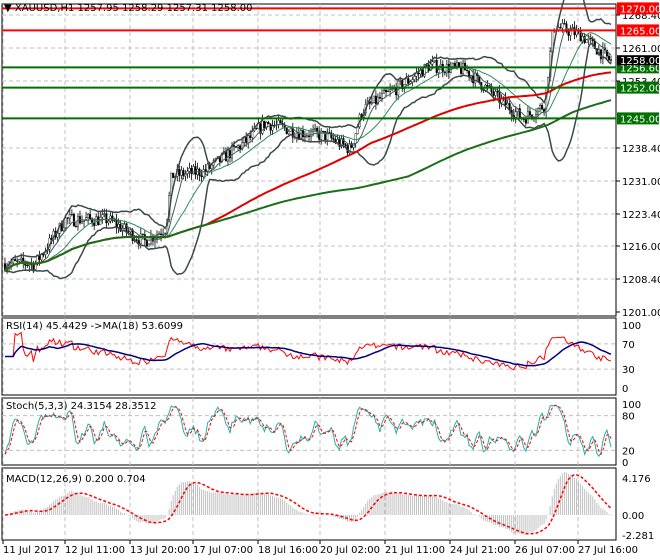 Image resolution: width=660 pixels, height=560 pixels. I want to click on time-label: 13 Jul 20:00, so click(160, 550).